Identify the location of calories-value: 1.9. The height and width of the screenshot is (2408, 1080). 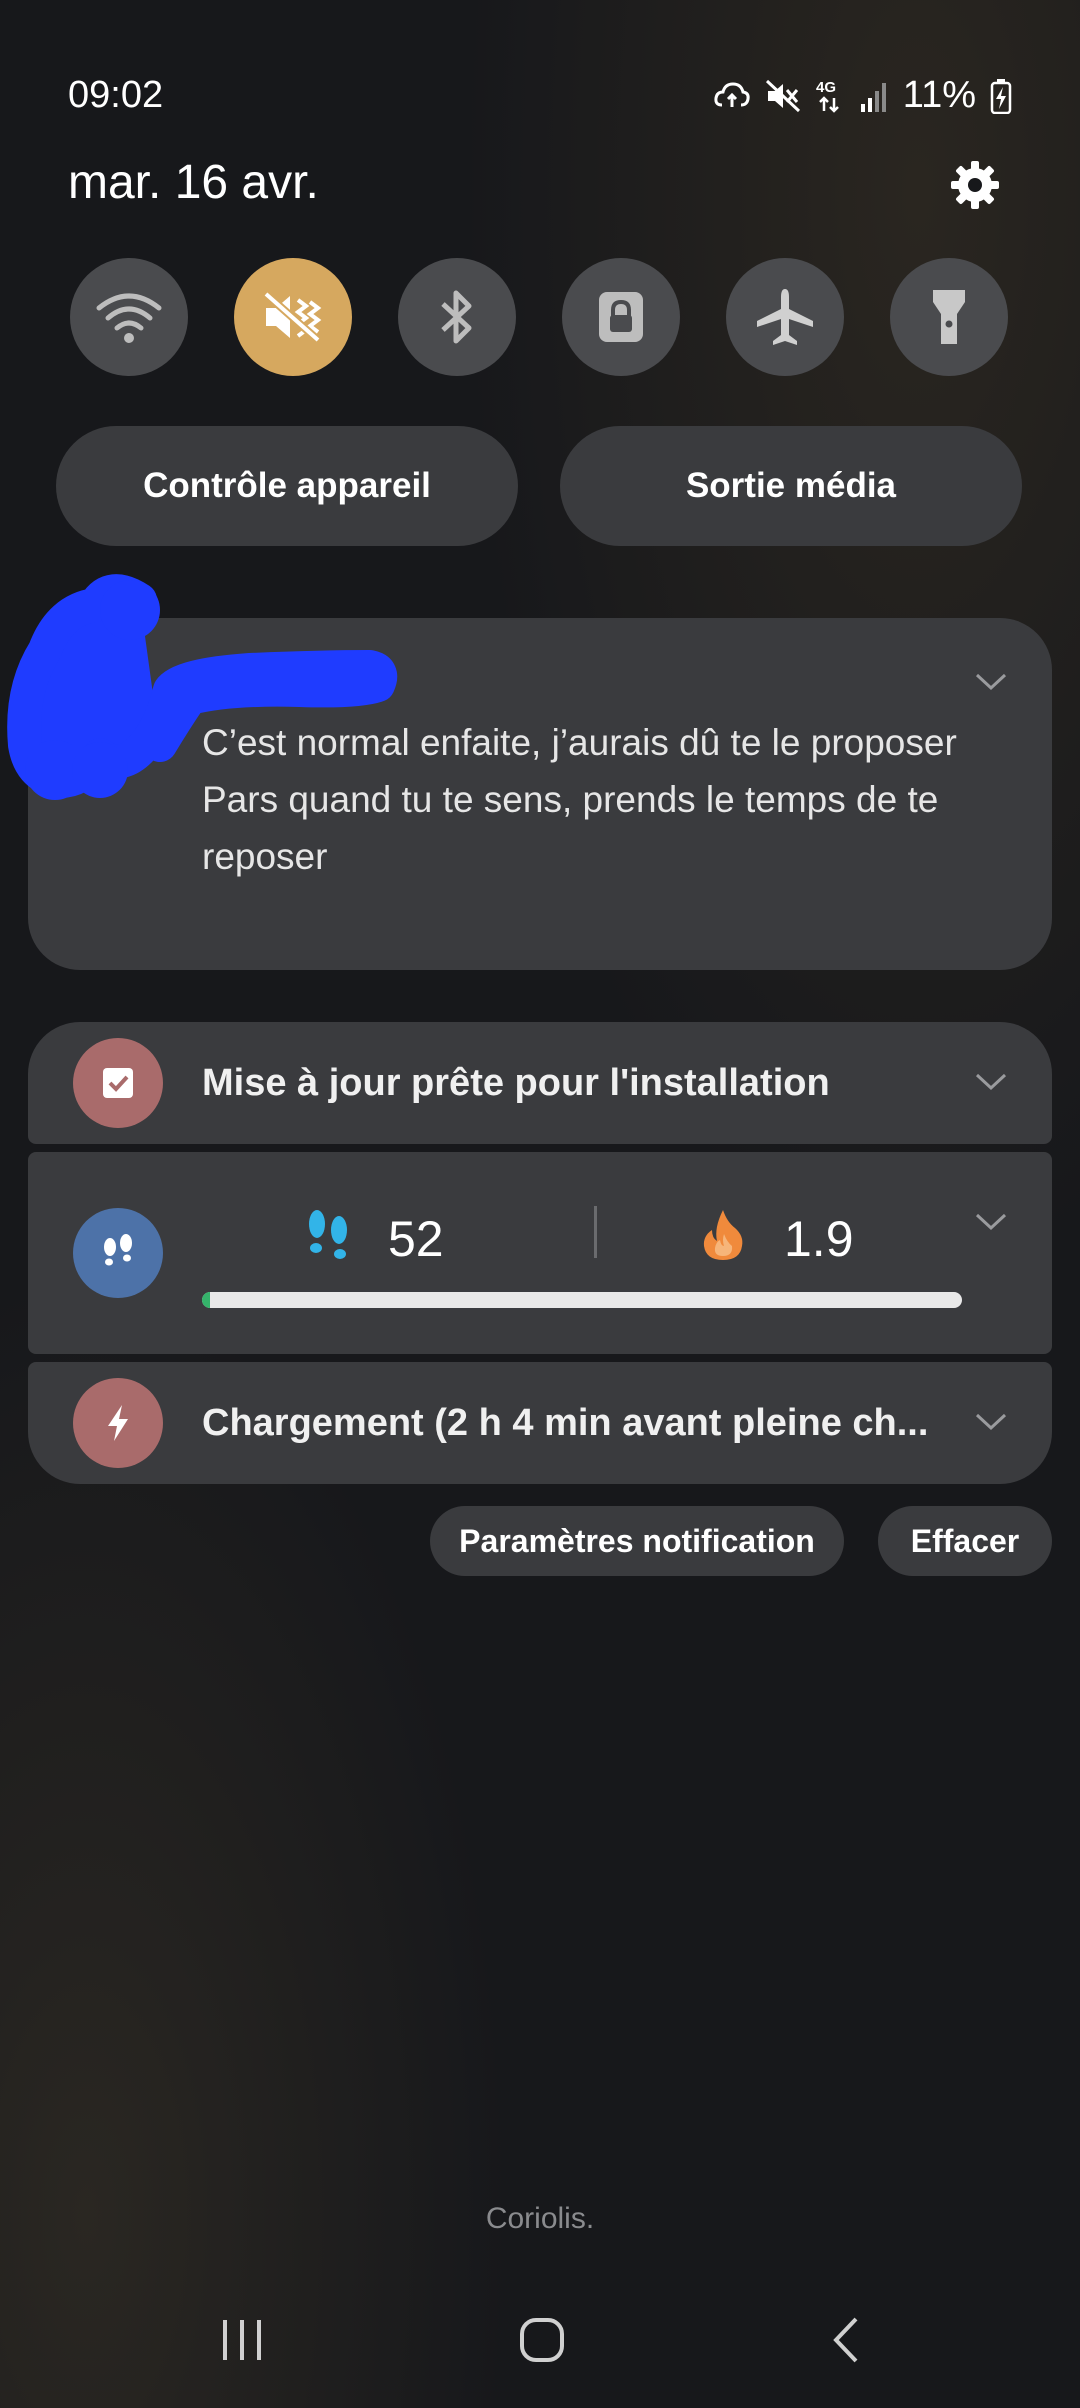
(819, 1239).